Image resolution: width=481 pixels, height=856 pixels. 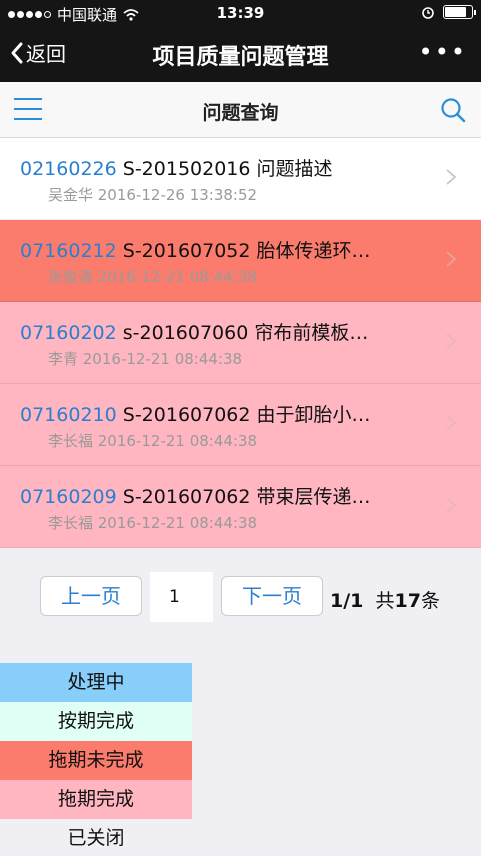 I want to click on query-header: 问题查询, so click(x=240, y=110).